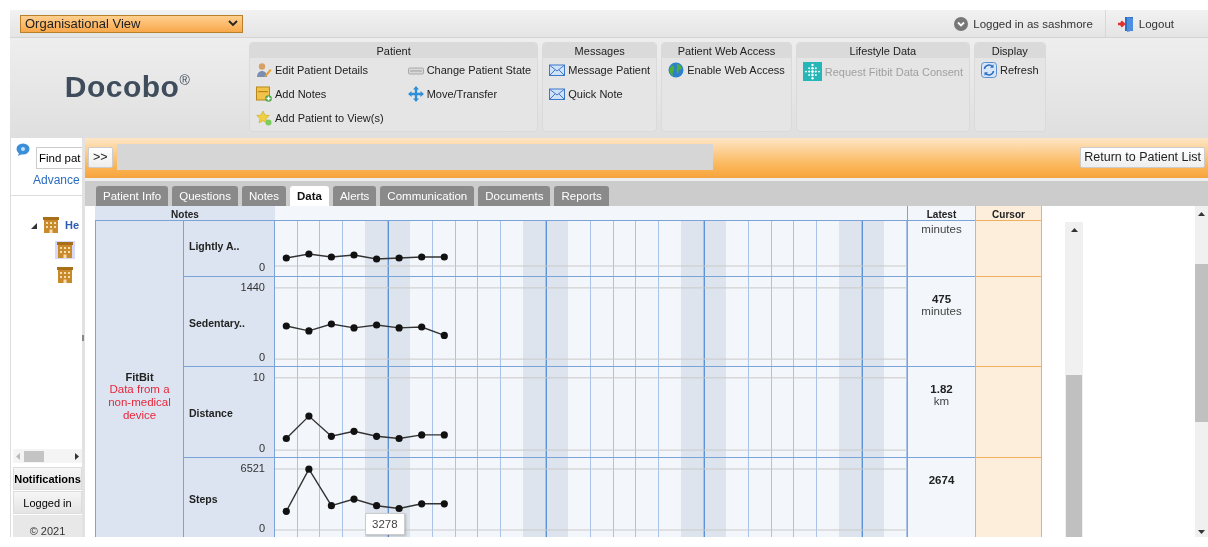  Describe the element at coordinates (18, 456) in the screenshot. I see `arrow-left-icon` at that location.